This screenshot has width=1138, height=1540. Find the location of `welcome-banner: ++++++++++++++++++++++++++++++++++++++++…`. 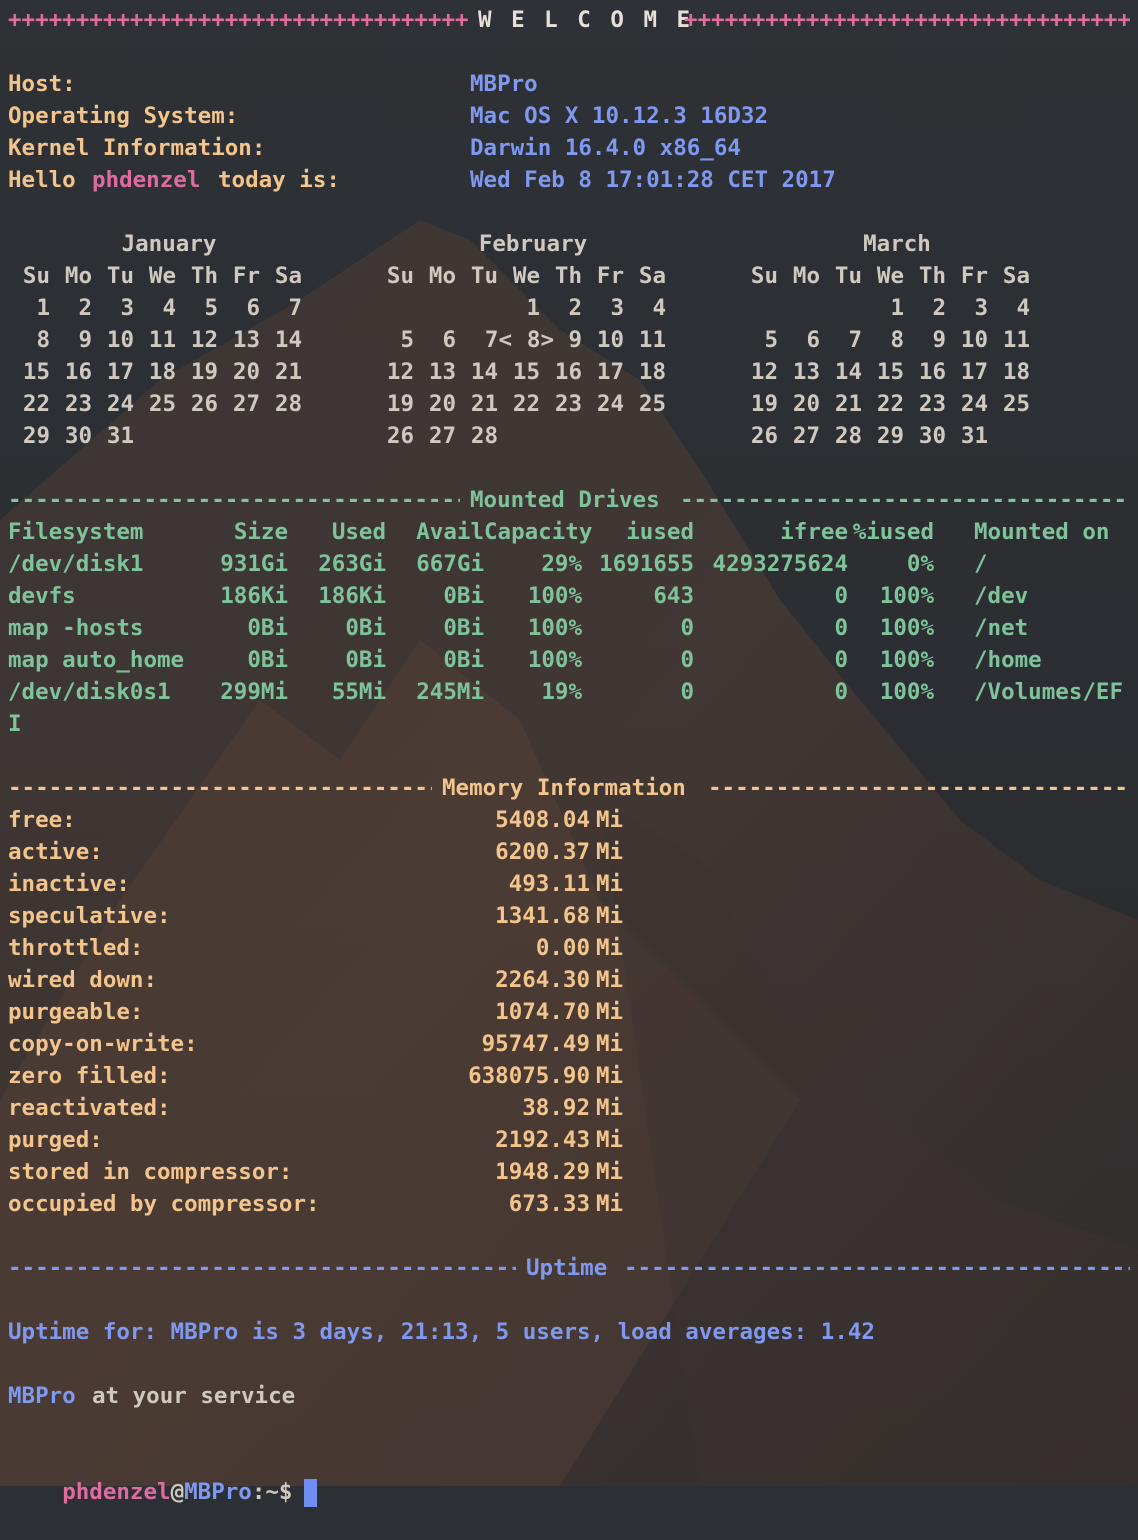

welcome-banner: ++++++++++++++++++++++++++++++++++++++++… is located at coordinates (569, 20).